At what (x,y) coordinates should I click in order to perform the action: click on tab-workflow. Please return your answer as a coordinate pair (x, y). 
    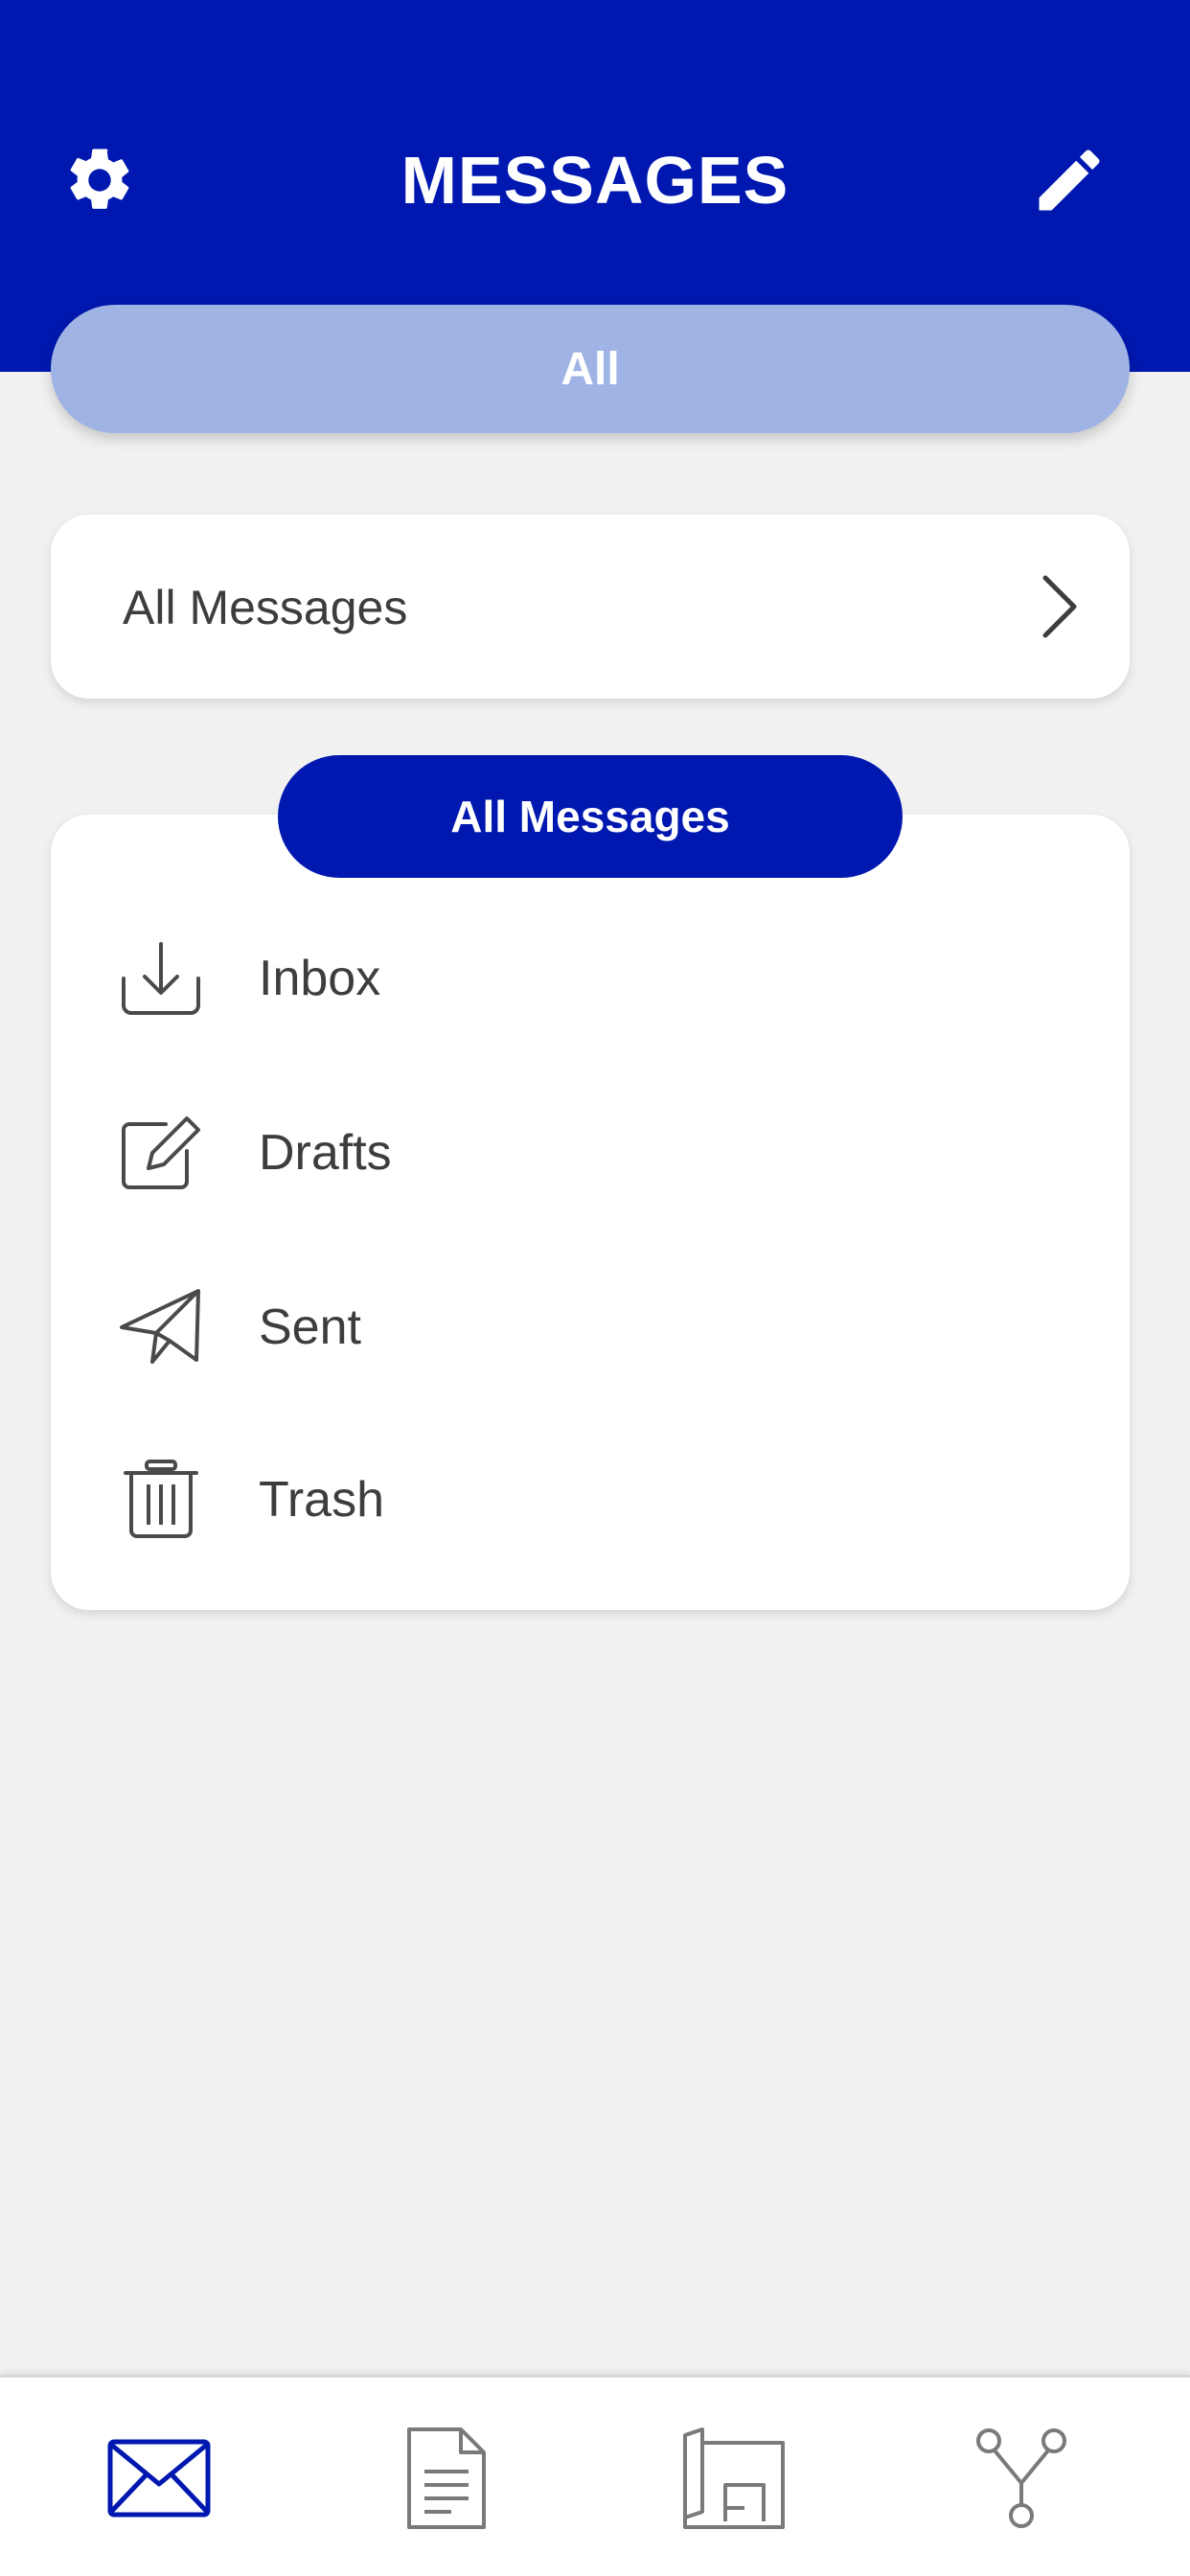
    Looking at the image, I should click on (1021, 2477).